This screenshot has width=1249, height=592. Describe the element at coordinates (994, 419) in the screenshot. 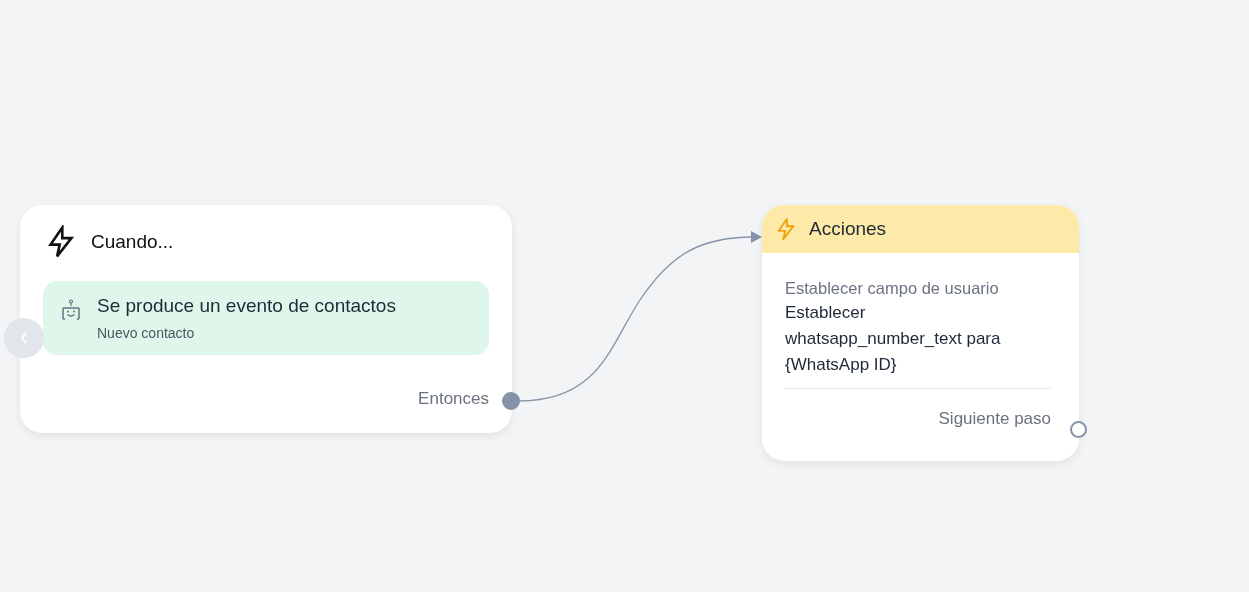

I see `output-label: Siguiente paso` at that location.